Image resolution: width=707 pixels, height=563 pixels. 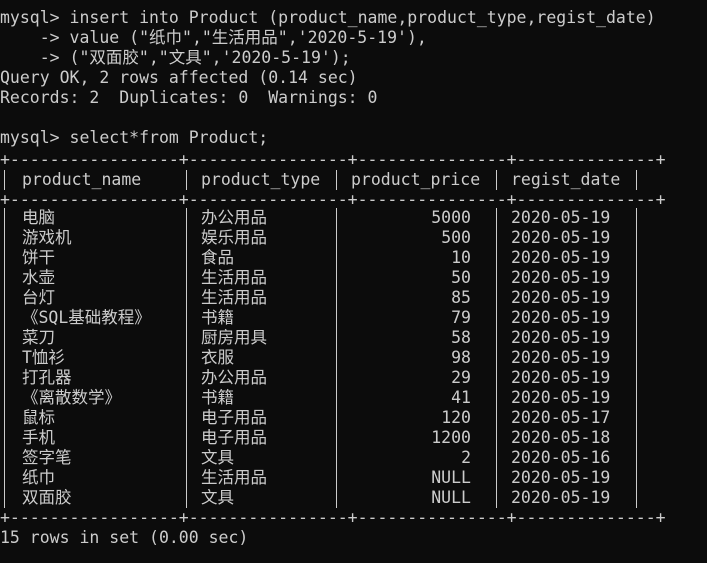 I want to click on terminal-line: Records: 2 Duplicates: 0 Warnings: 0, so click(x=189, y=97).